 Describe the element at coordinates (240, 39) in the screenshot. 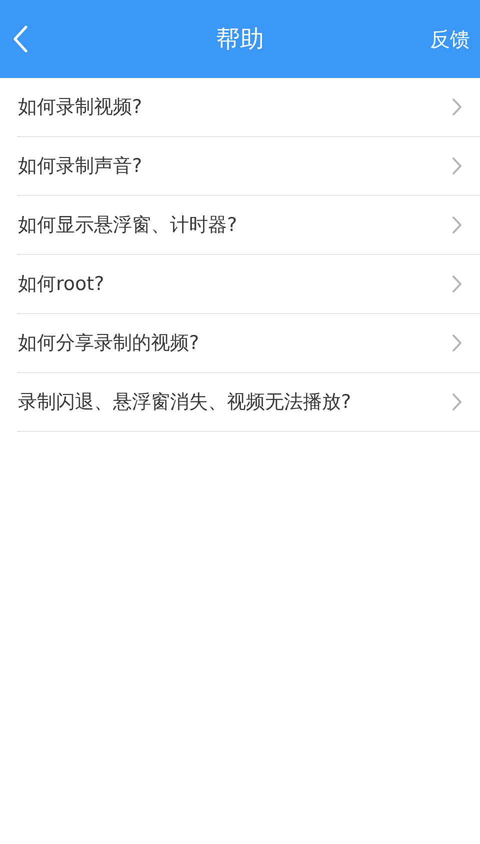

I see `page-title: 帮助` at that location.